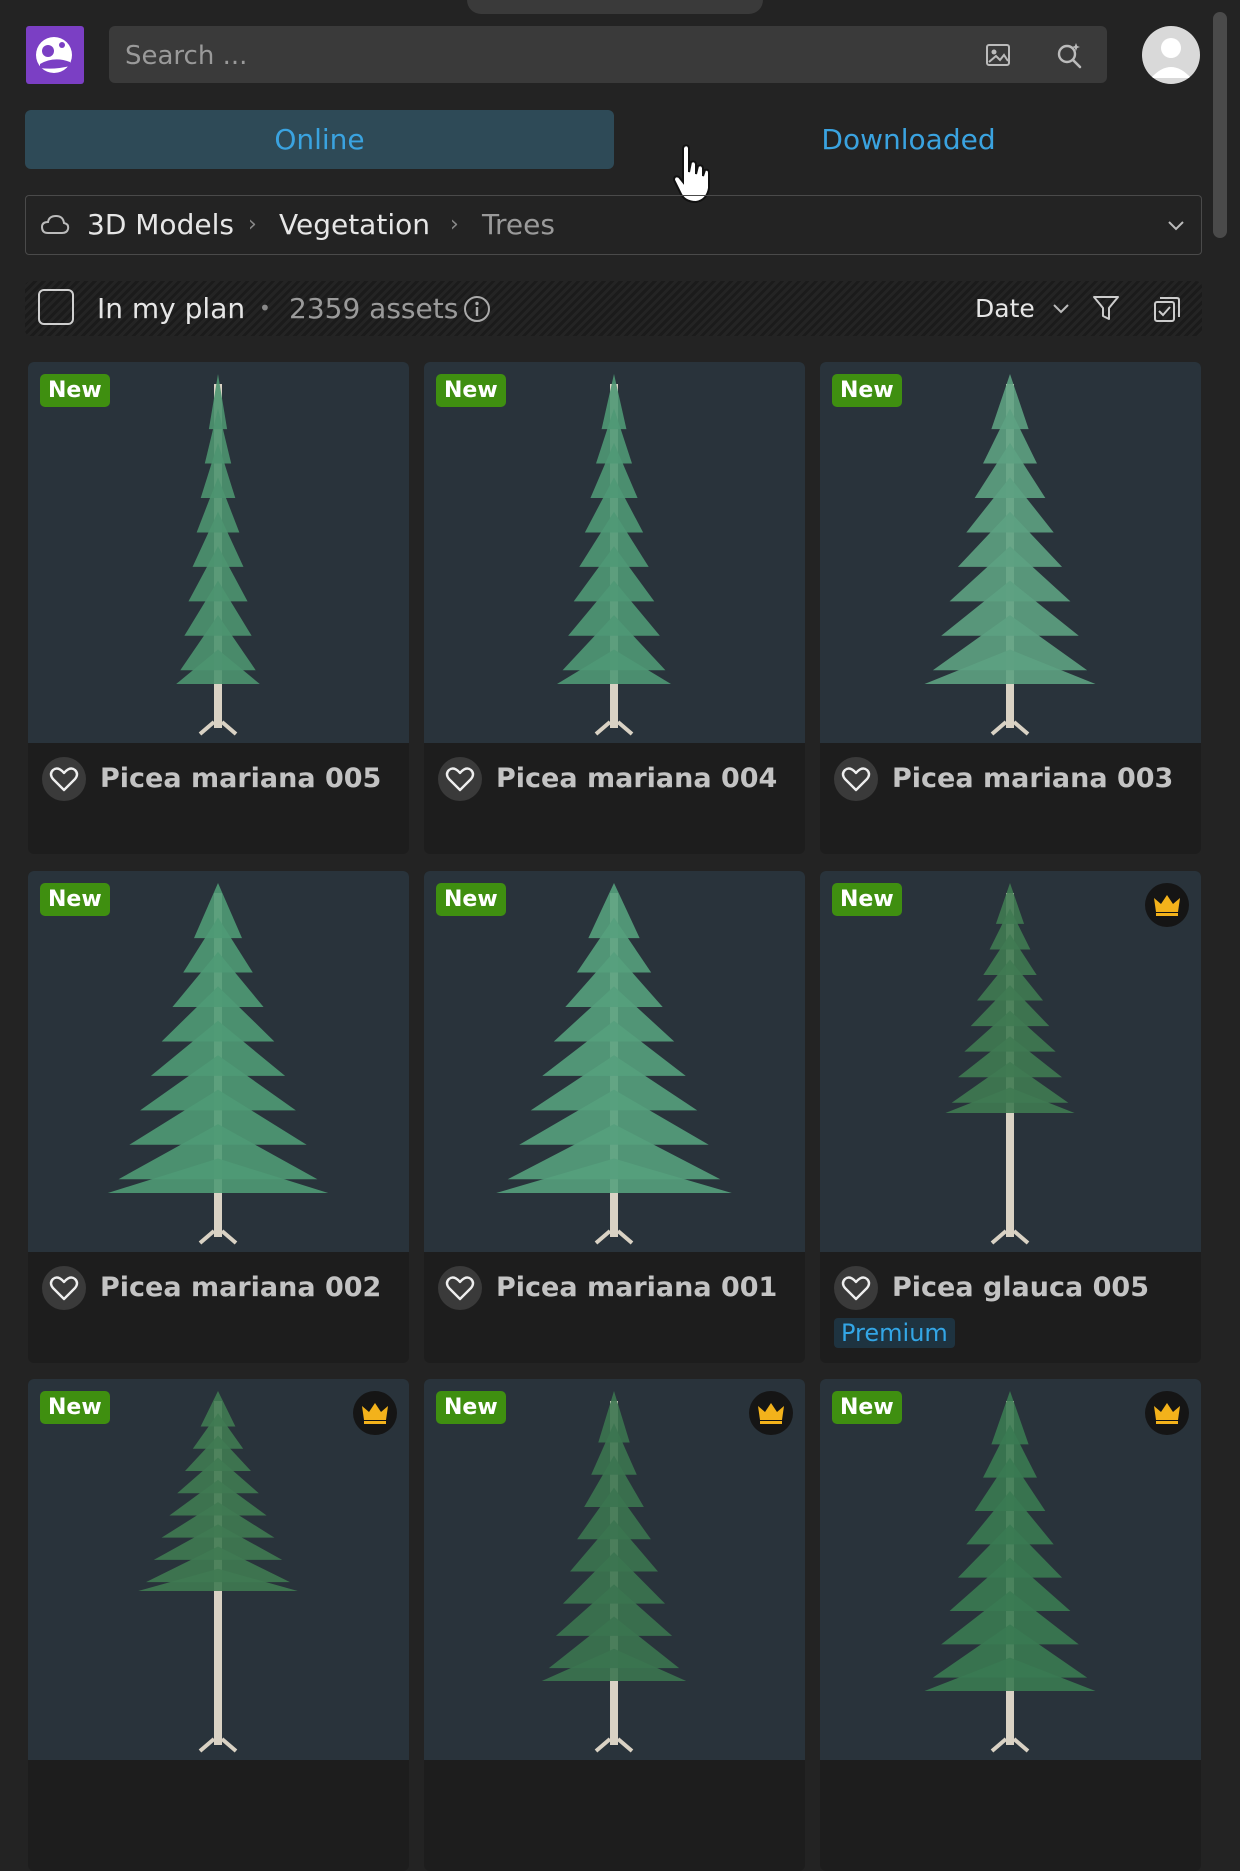  What do you see at coordinates (241, 1287) in the screenshot?
I see `asset-name: Picea mariana 002` at bounding box center [241, 1287].